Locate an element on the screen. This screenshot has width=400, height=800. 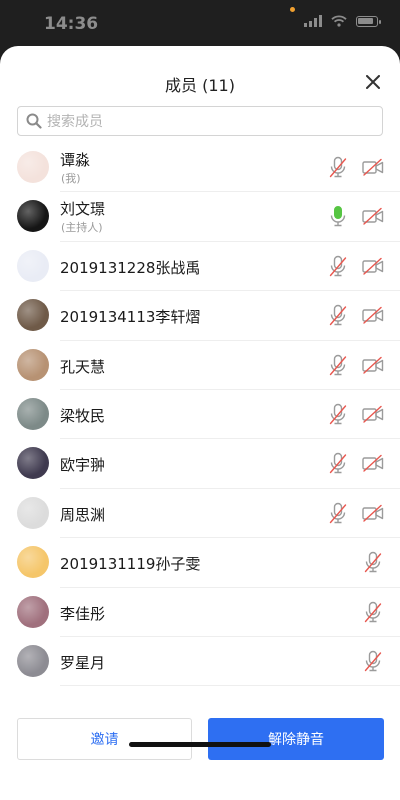
member-row: 李佳彤 is located at coordinates (200, 613).